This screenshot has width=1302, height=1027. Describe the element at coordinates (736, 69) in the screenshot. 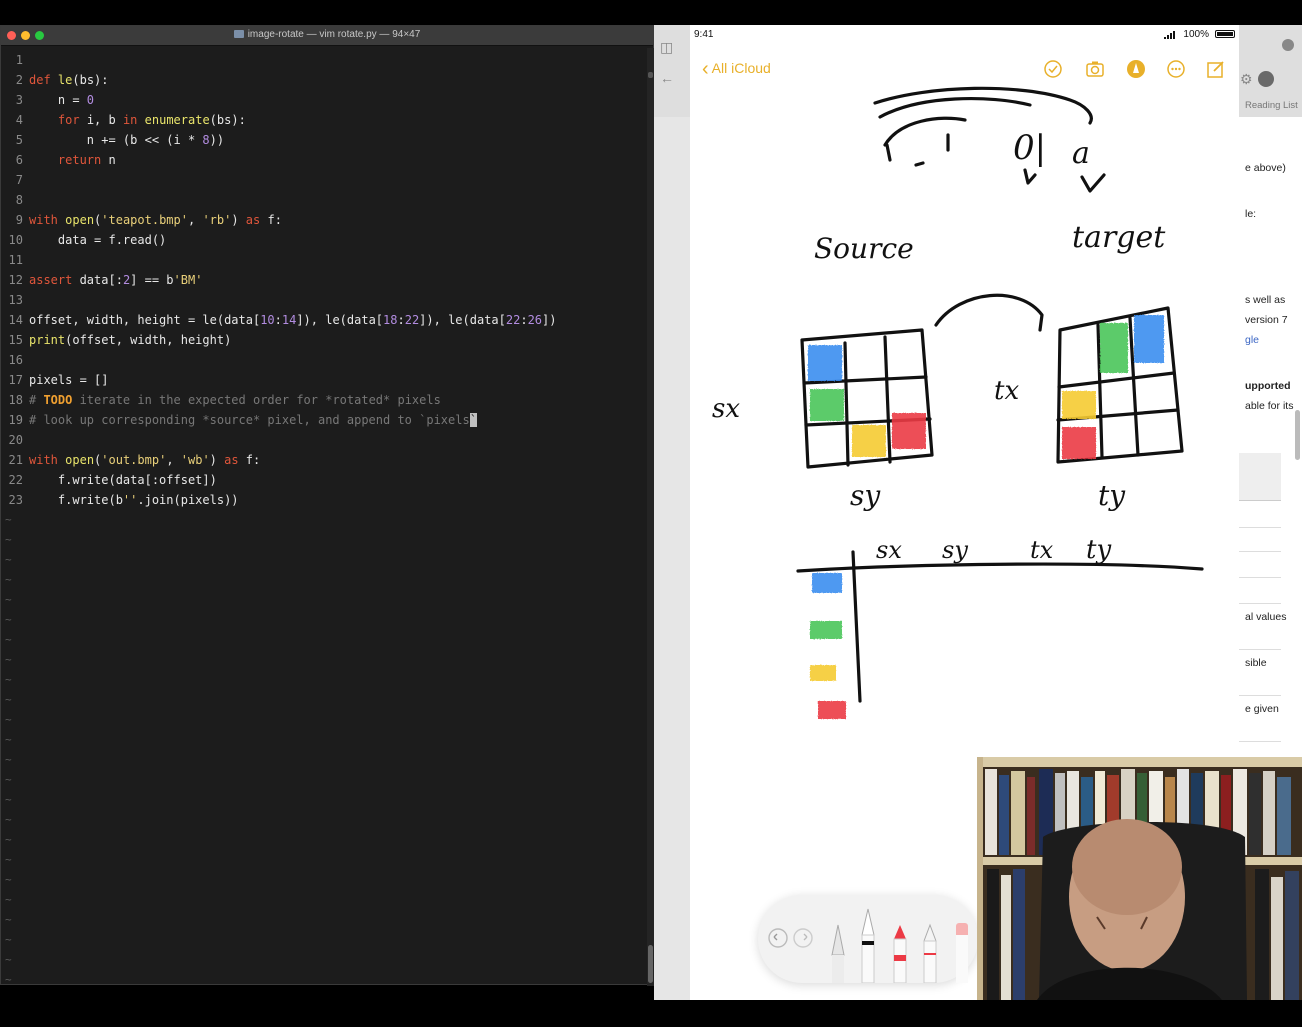

I see `all-icloud-back-button: ‹ All iCloud` at that location.